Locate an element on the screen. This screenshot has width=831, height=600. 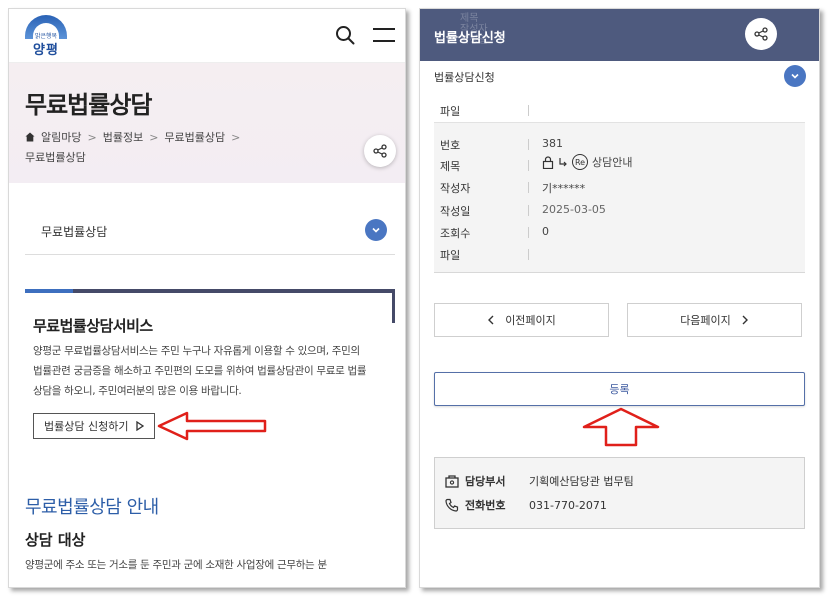
phone-value: 031-770-2071 is located at coordinates (568, 505).